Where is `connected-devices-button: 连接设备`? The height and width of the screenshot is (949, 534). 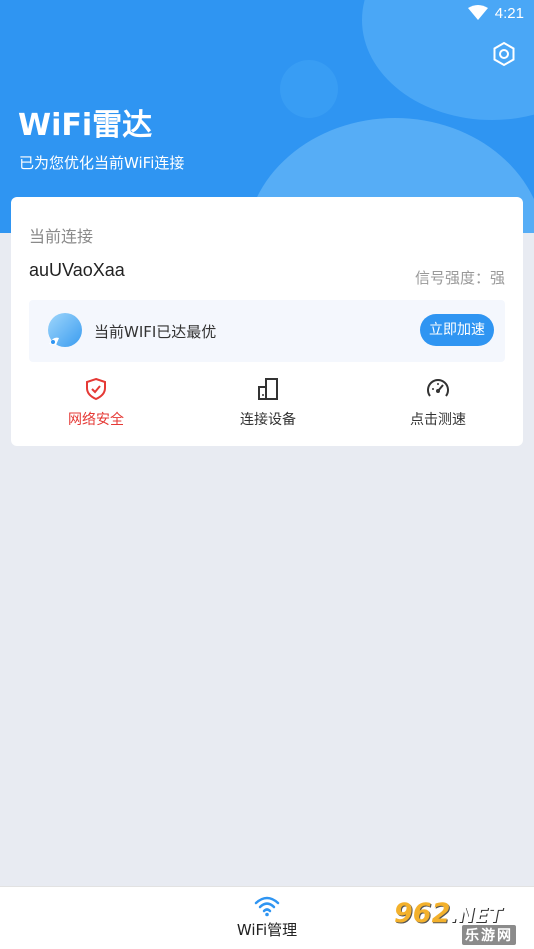
connected-devices-button: 连接设备 is located at coordinates (268, 403).